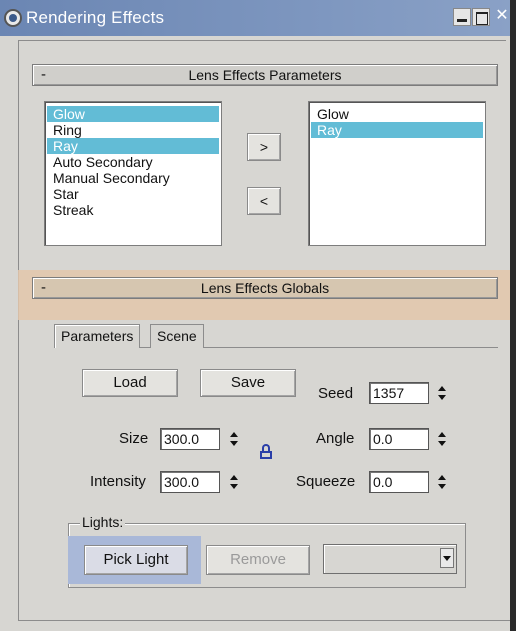 The height and width of the screenshot is (631, 516). Describe the element at coordinates (258, 560) in the screenshot. I see `remove-light-button: Remove` at that location.